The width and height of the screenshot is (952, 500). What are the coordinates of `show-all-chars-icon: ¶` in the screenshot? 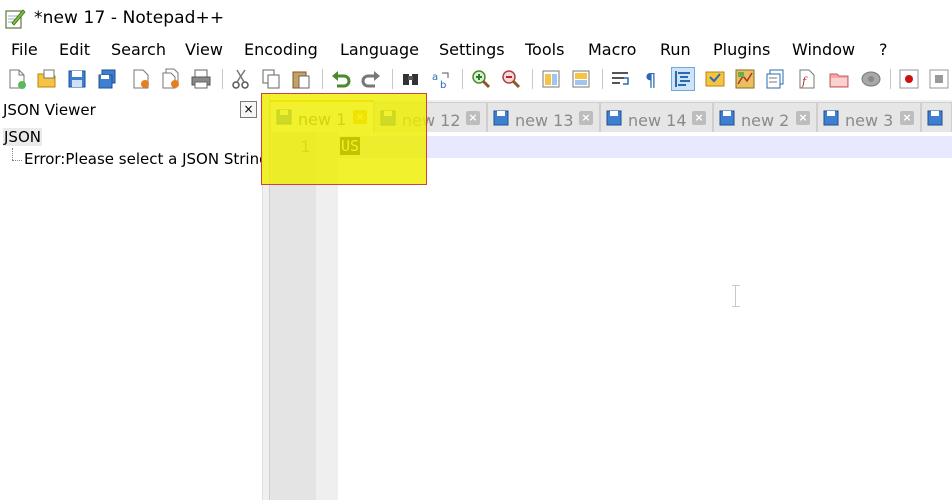 It's located at (651, 79).